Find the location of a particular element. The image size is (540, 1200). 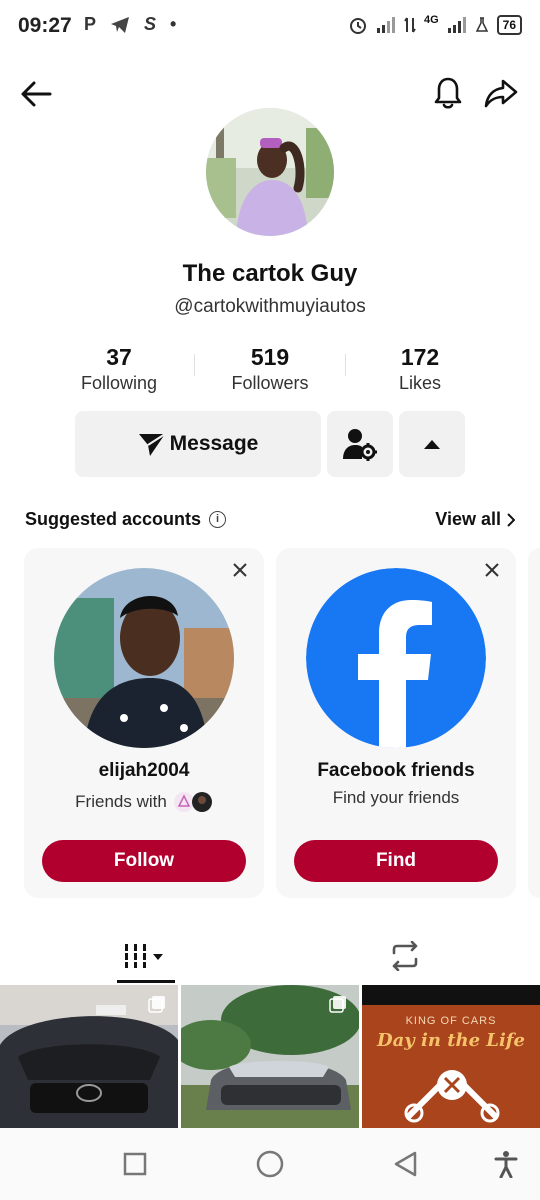

facebook-icon is located at coordinates (396, 658).